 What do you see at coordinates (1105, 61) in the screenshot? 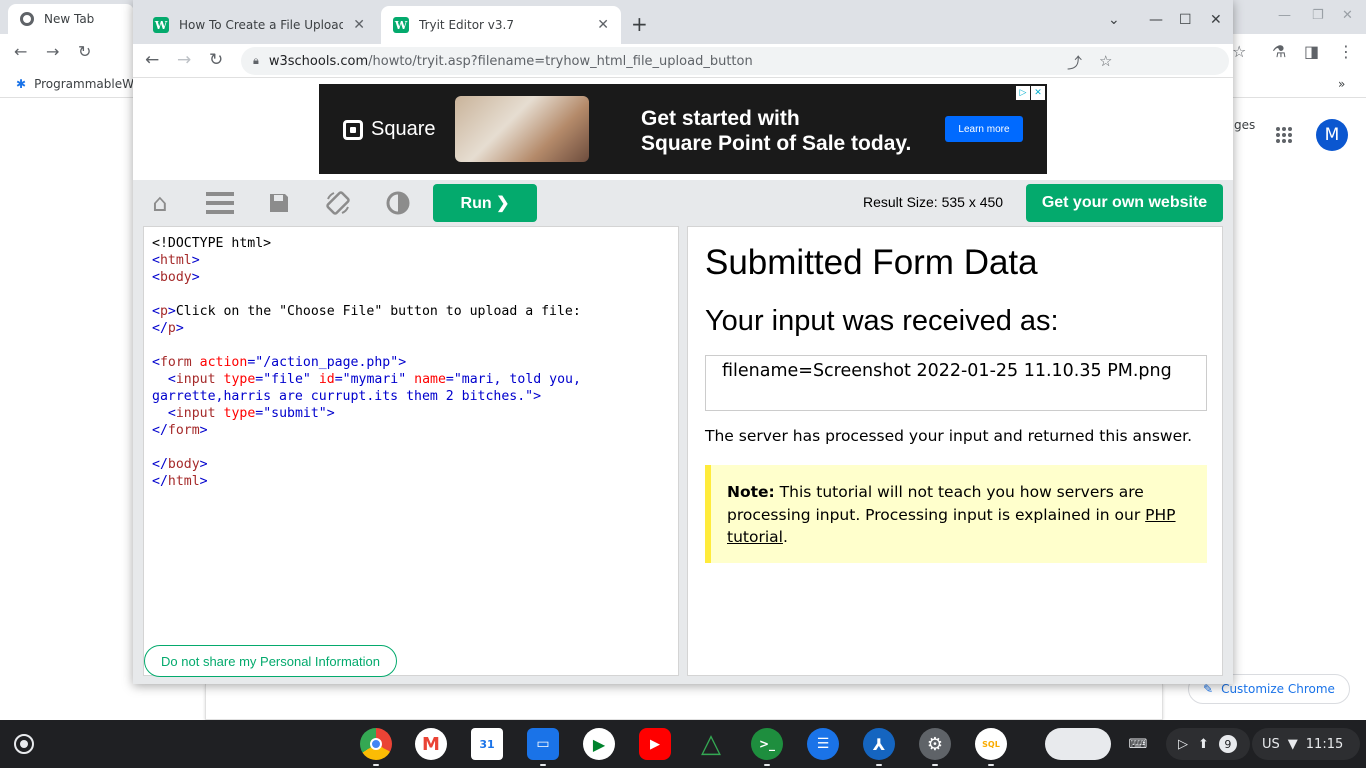
I see `bookmark-star-icon: ☆` at bounding box center [1105, 61].